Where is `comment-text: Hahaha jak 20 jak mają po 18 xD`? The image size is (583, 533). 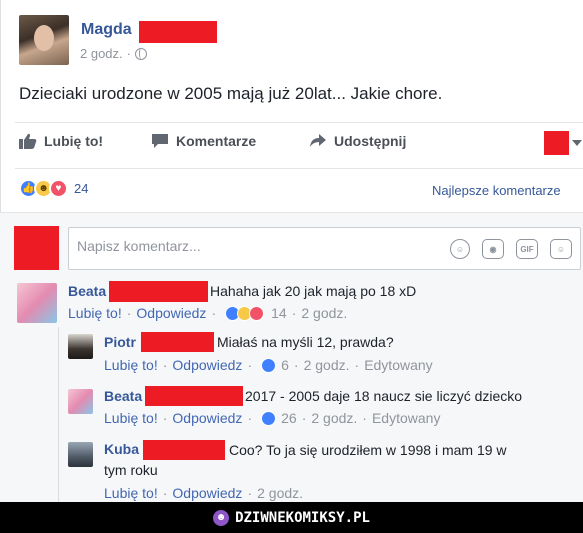 comment-text: Hahaha jak 20 jak mają po 18 xD is located at coordinates (313, 291).